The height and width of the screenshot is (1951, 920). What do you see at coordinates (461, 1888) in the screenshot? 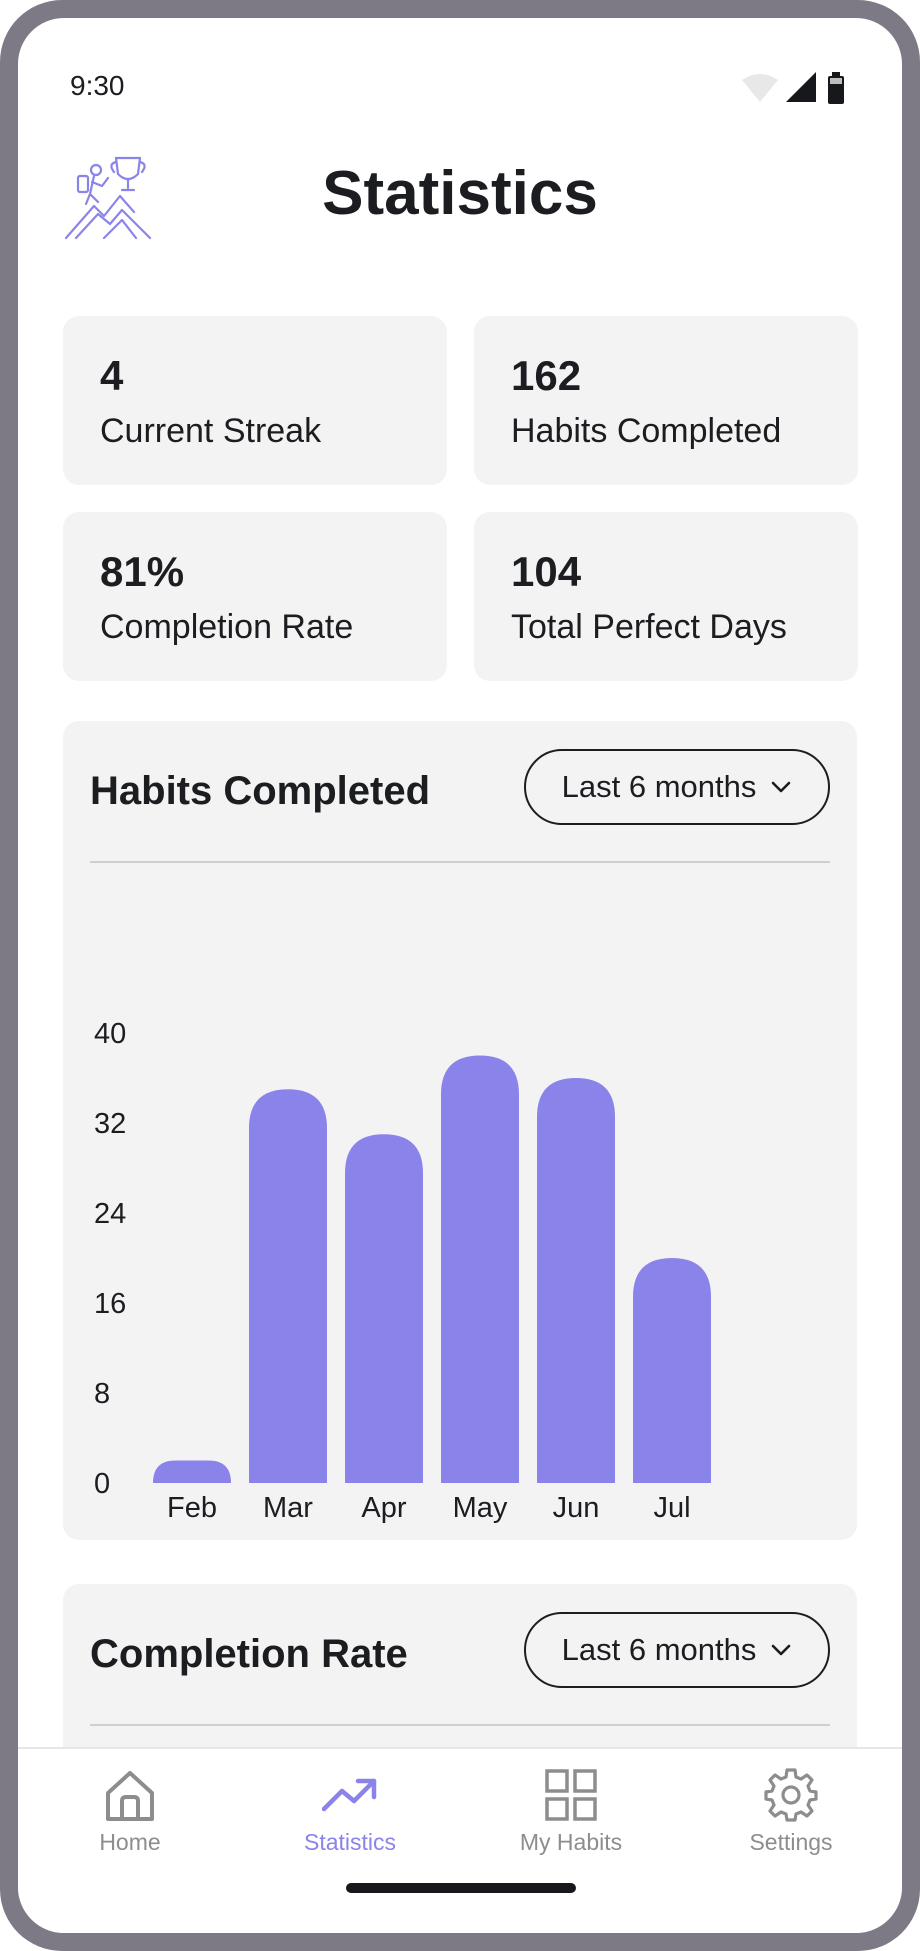
I see `home-indicator` at bounding box center [461, 1888].